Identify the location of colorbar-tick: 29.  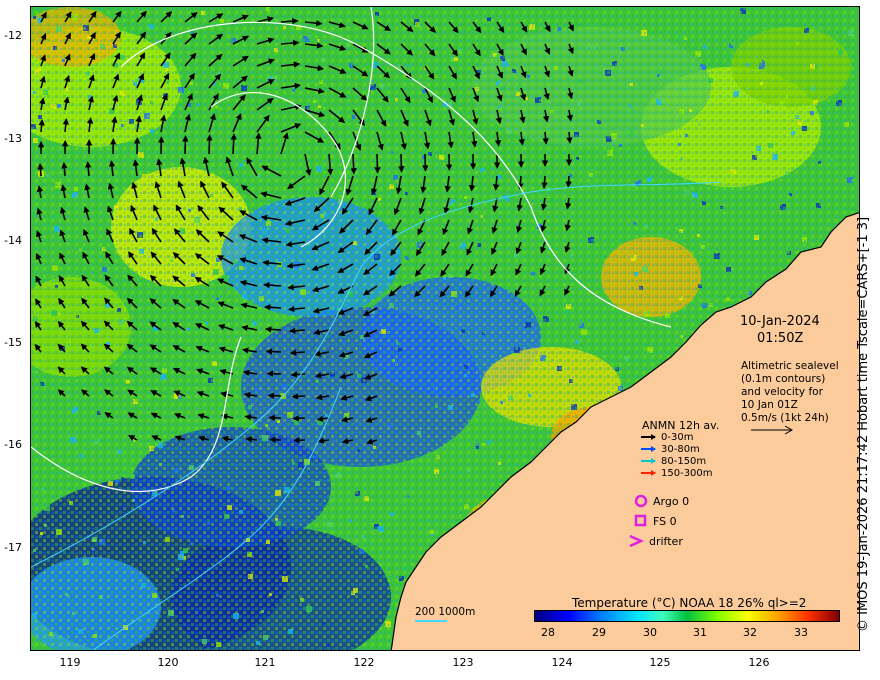
(599, 632).